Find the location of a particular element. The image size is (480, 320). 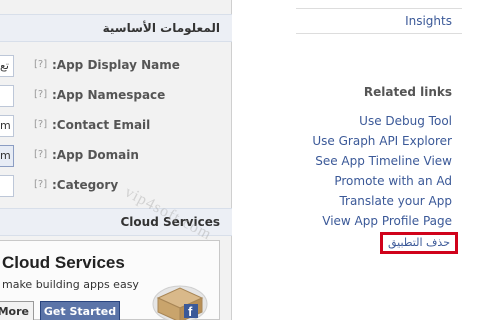

delete-app-link: حذف التطبيق is located at coordinates (419, 243).